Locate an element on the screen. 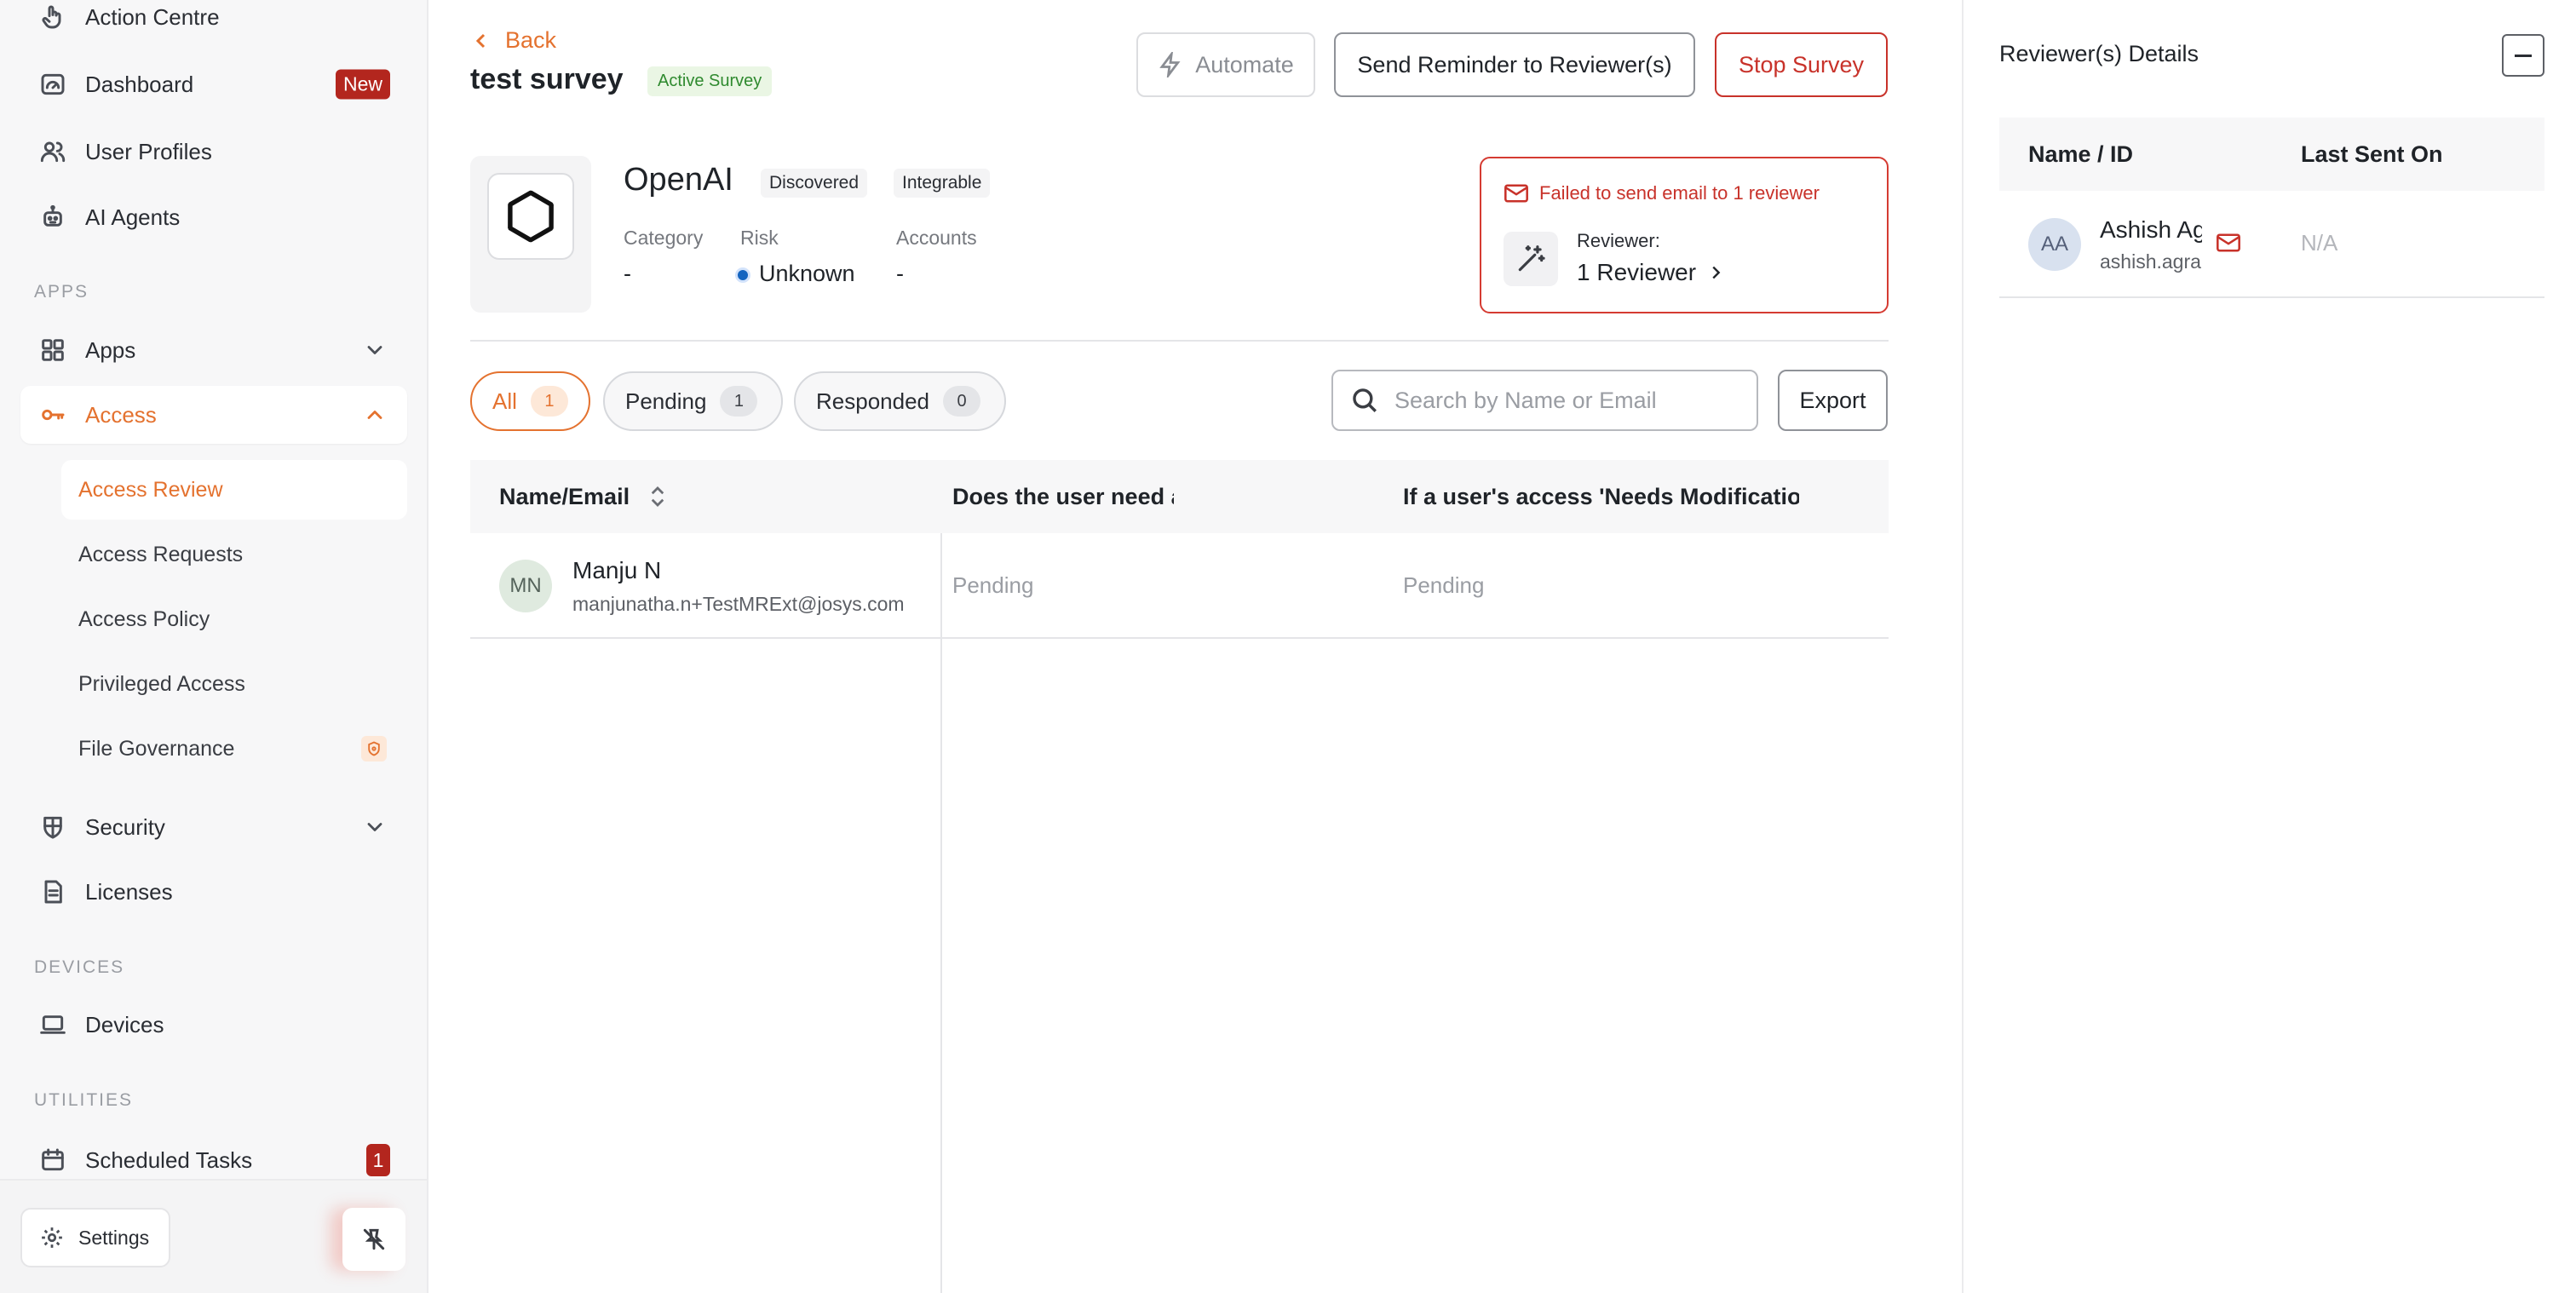  risk-label: Risk is located at coordinates (760, 238).